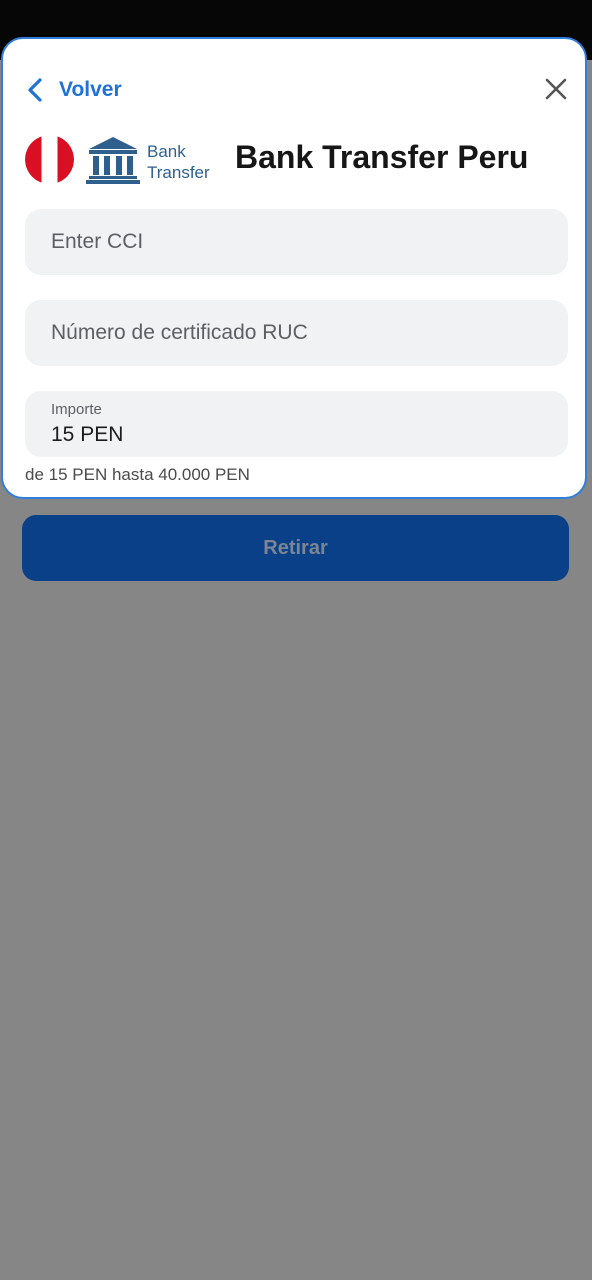  I want to click on provider-header: Bank Transfer Bank Transfer Peru, so click(295, 161).